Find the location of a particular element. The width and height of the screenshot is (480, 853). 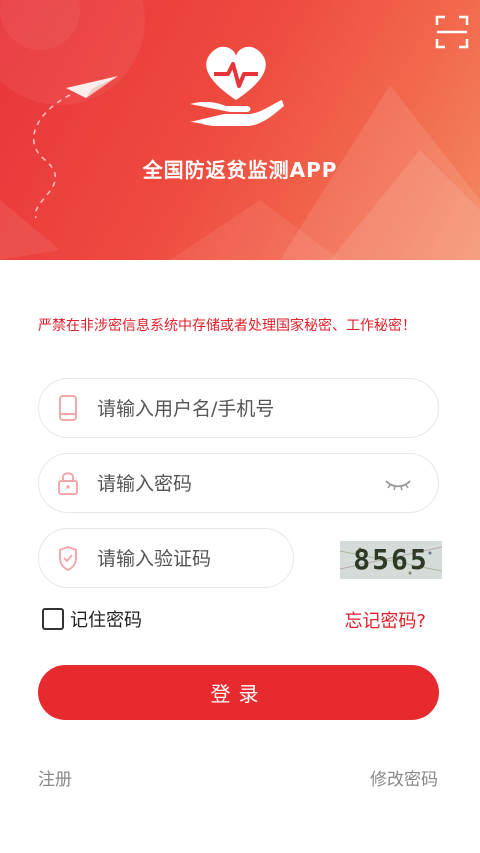

captcha-code: 8565 is located at coordinates (391, 559).